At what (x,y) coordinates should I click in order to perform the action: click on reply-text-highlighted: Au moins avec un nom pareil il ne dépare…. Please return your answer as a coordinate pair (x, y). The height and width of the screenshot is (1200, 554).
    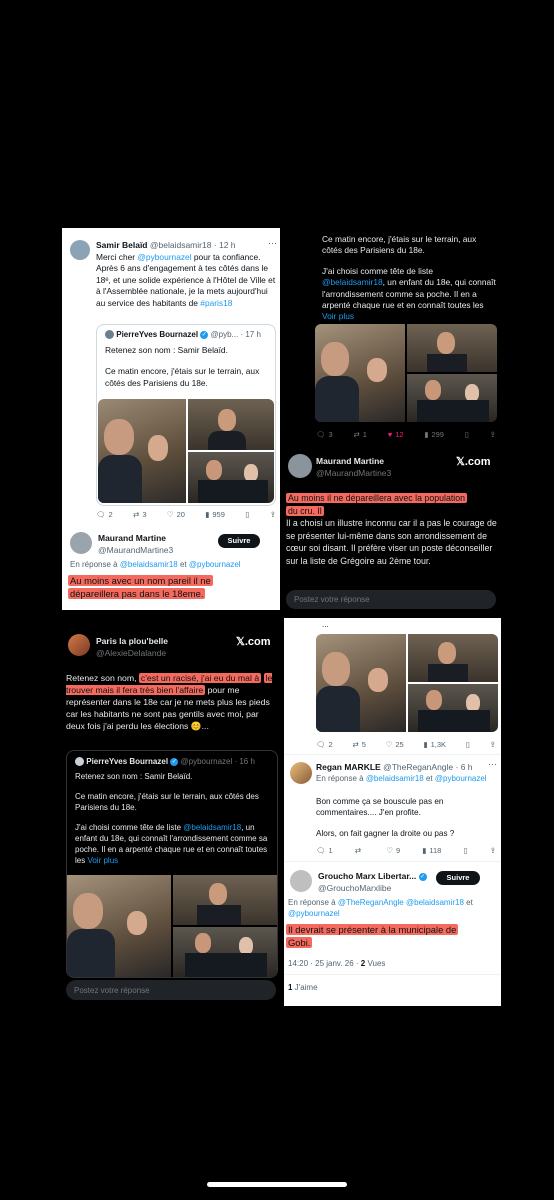
    Looking at the image, I should click on (140, 587).